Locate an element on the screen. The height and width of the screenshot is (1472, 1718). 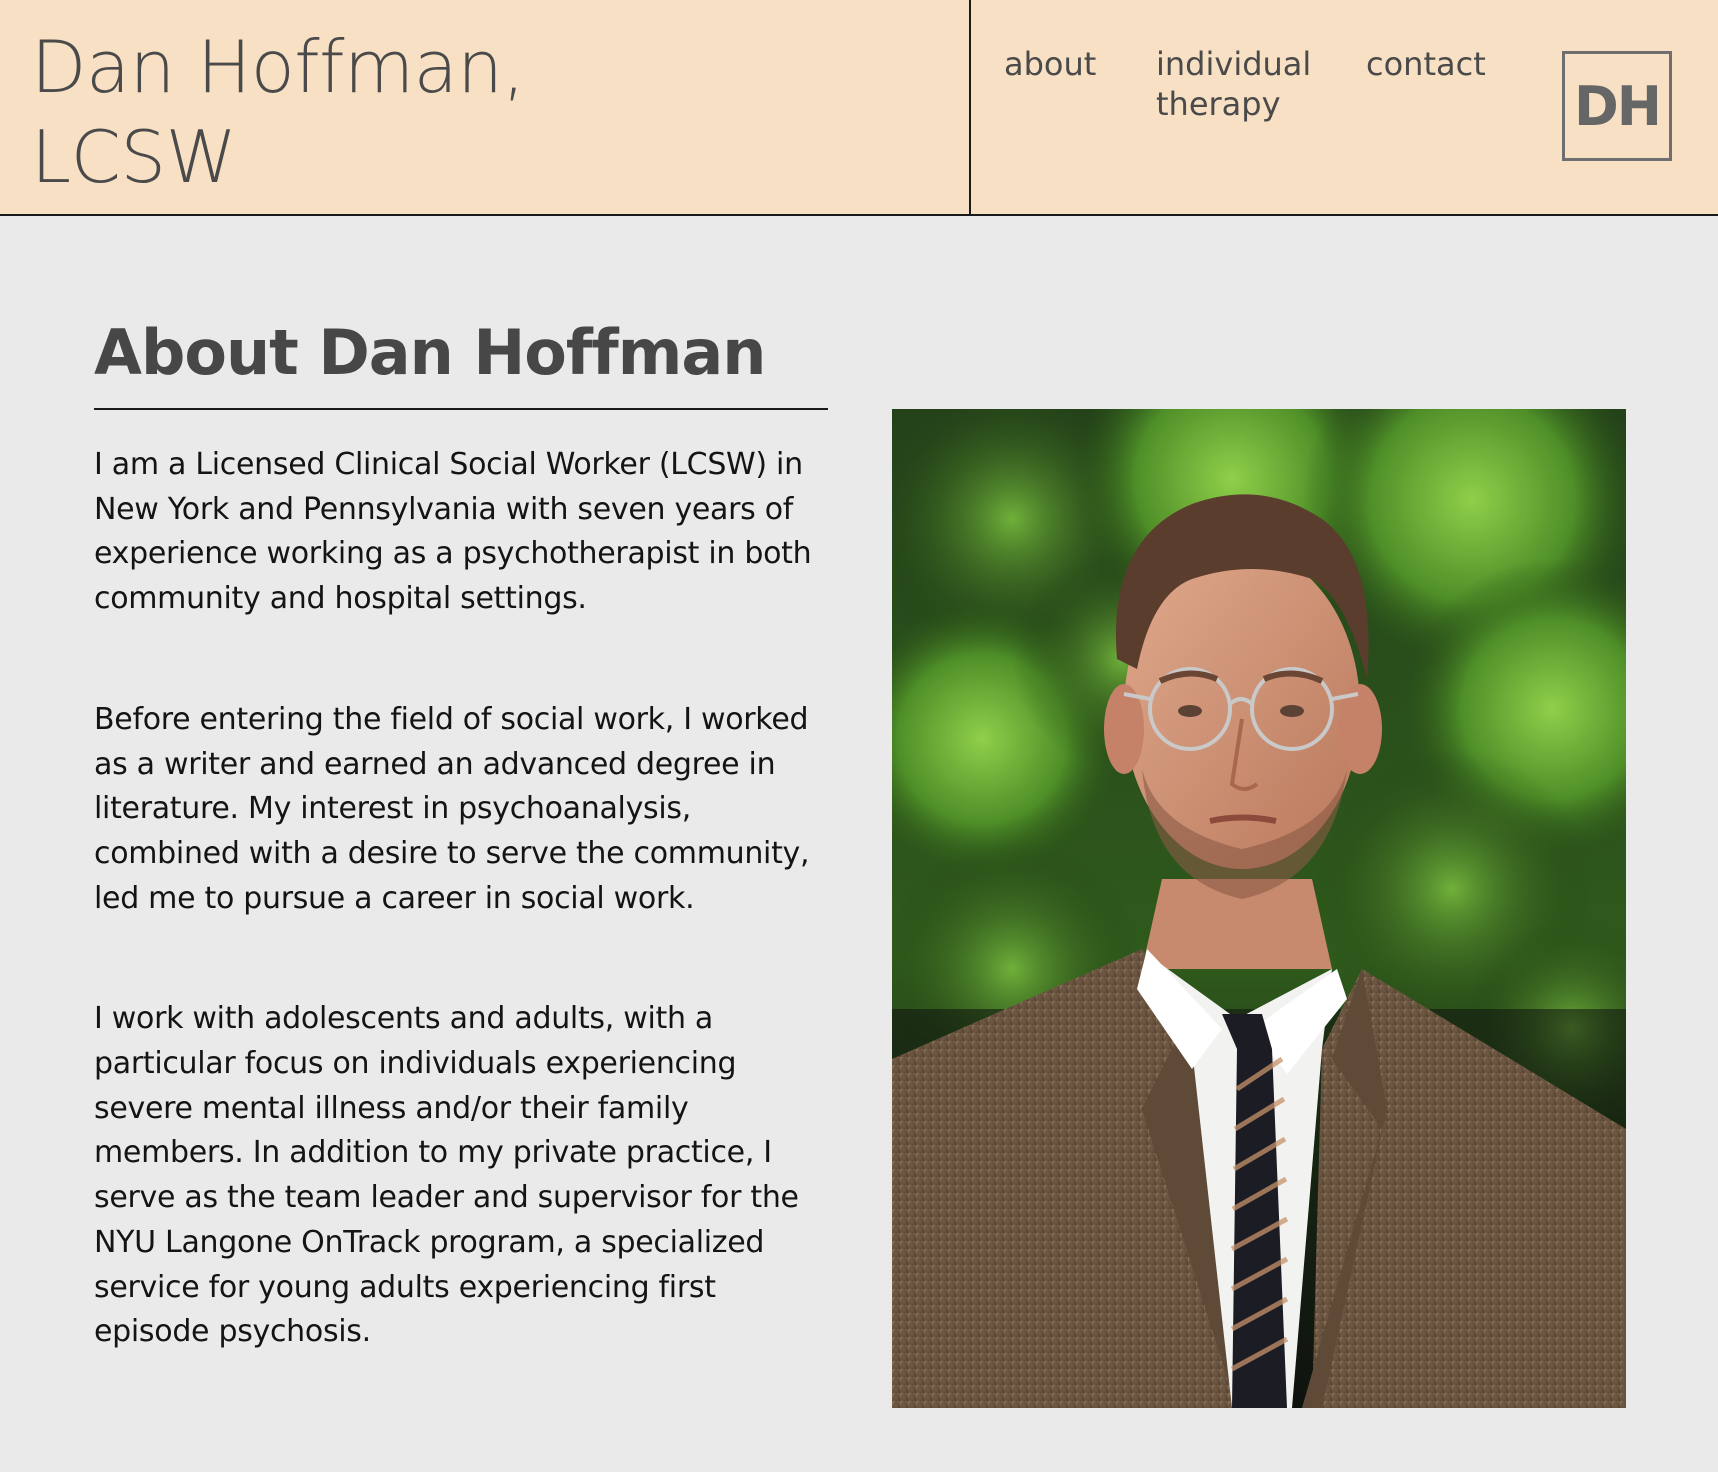
site-title: Dan Hoffman, LCSW is located at coordinates (481, 112).